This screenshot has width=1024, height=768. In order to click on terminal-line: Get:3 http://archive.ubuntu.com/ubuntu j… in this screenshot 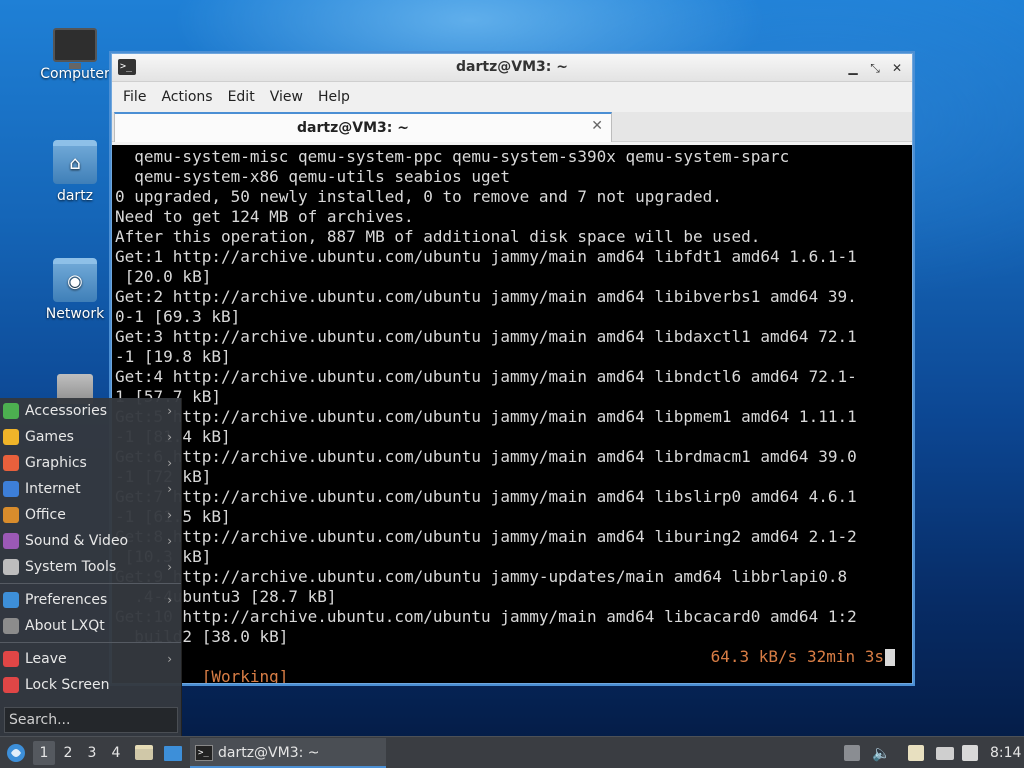, I will do `click(486, 336)`.